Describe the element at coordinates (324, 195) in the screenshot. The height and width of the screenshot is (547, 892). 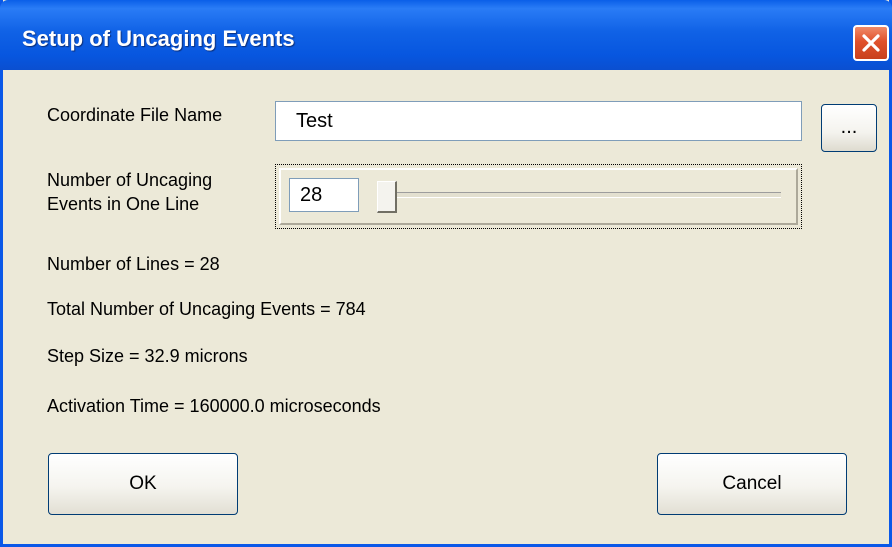
I see `events-per-line-input: 28` at that location.